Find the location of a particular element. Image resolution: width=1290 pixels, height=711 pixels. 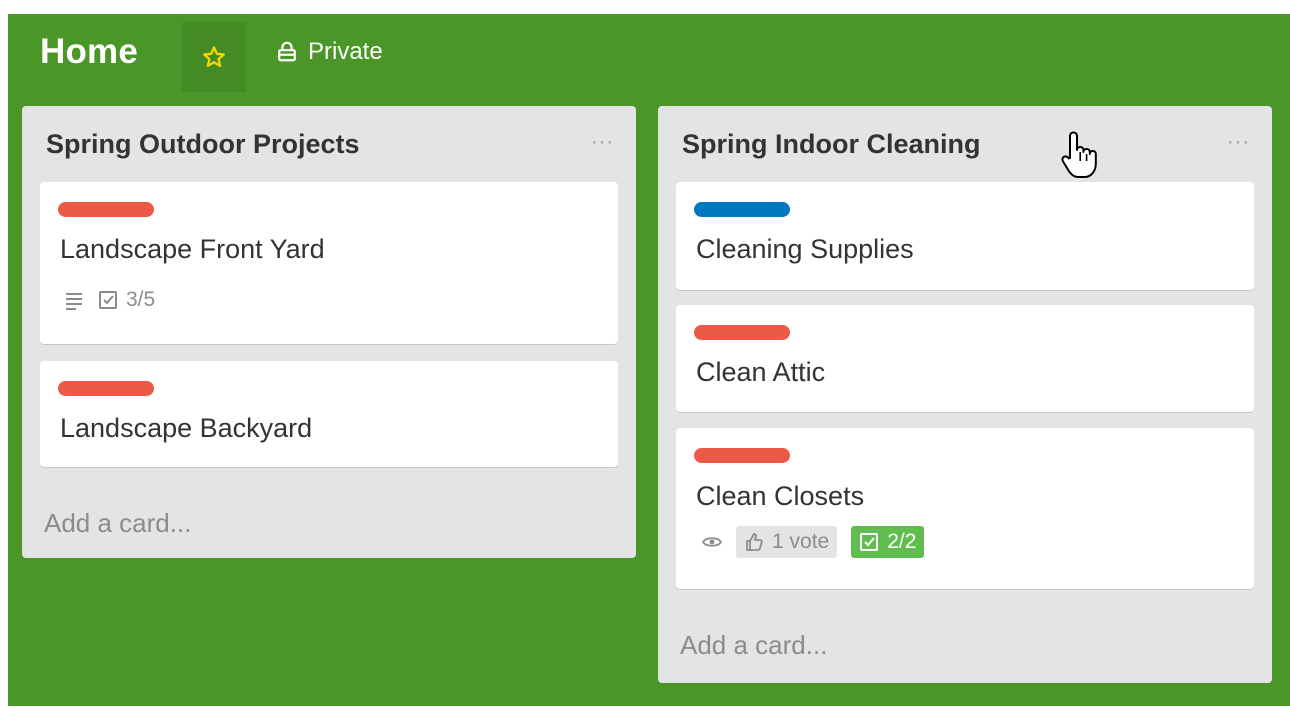

vote-count: 1 vote is located at coordinates (801, 541).